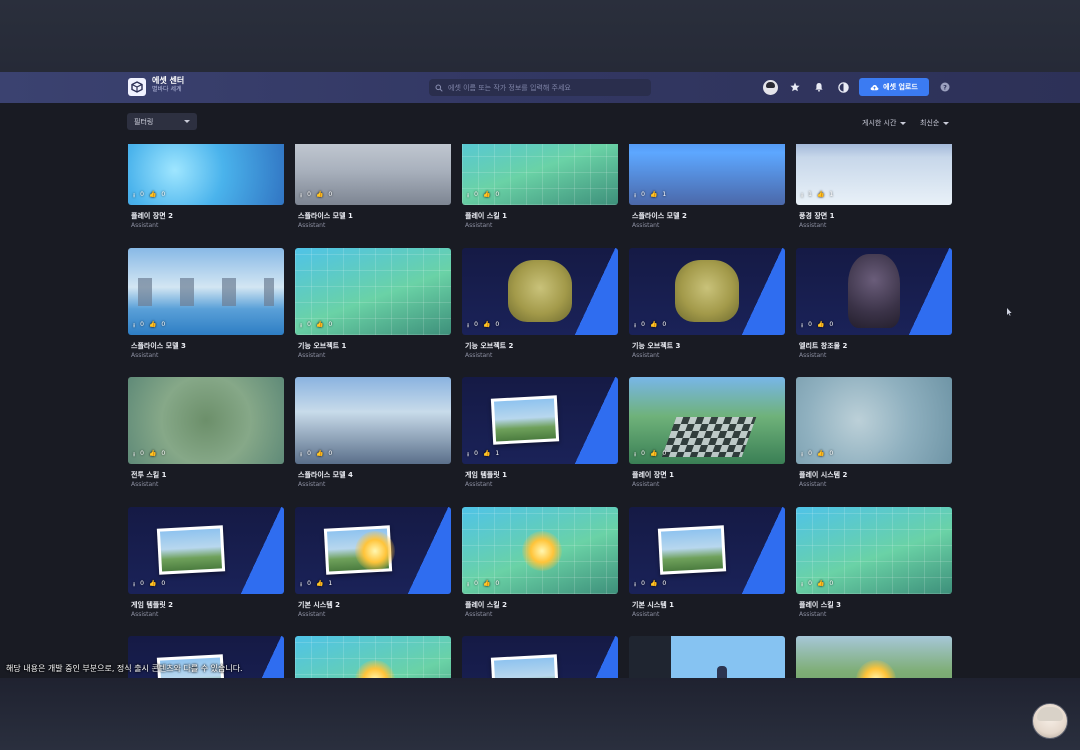 The image size is (1080, 750). I want to click on brand: 에셋 센터 별바다 세계, so click(168, 85).